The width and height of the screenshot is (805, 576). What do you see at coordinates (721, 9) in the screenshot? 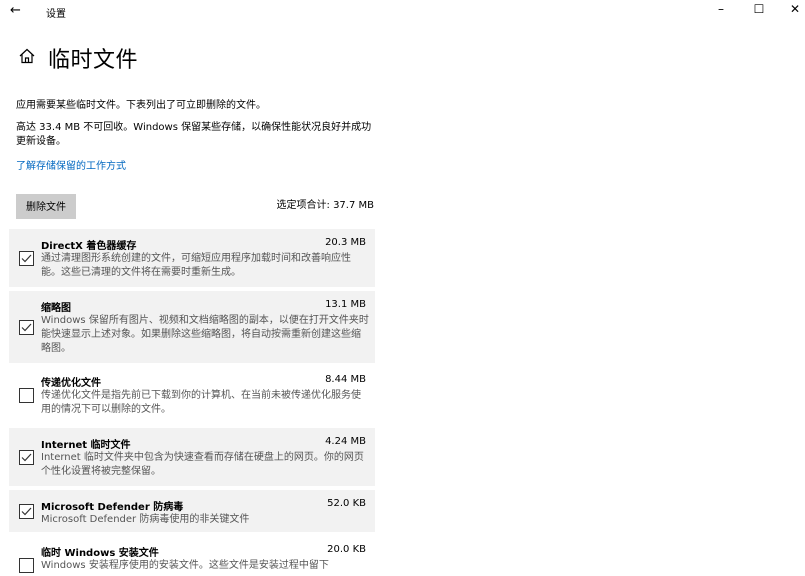
I see `minimize-button: –` at bounding box center [721, 9].